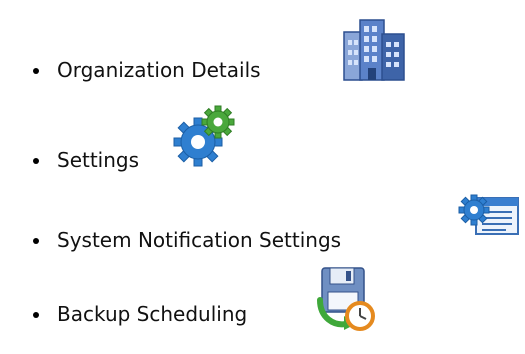  I want to click on menu-item-label: Organization Details, so click(159, 70).